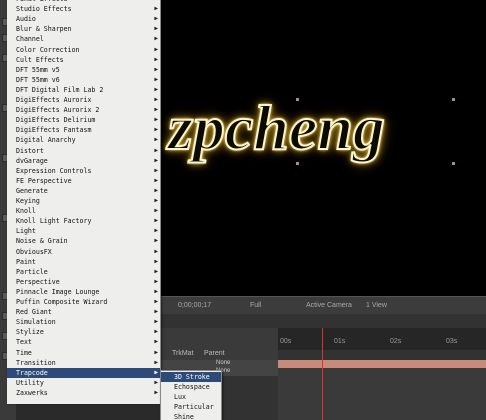  What do you see at coordinates (376, 305) in the screenshot?
I see `view-layout-dropdown: 1 View` at bounding box center [376, 305].